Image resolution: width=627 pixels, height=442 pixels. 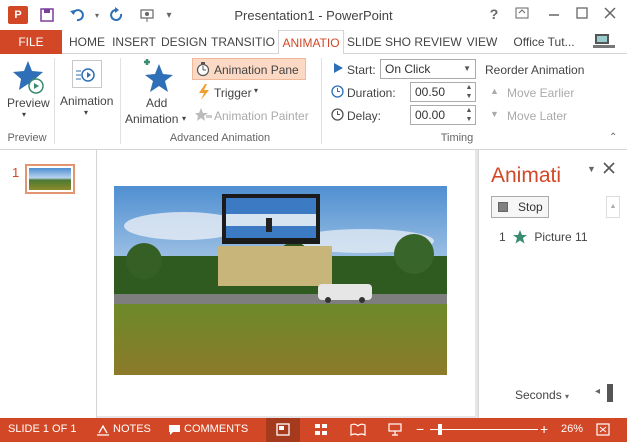 What do you see at coordinates (28, 78) in the screenshot?
I see `preview-star-icon` at bounding box center [28, 78].